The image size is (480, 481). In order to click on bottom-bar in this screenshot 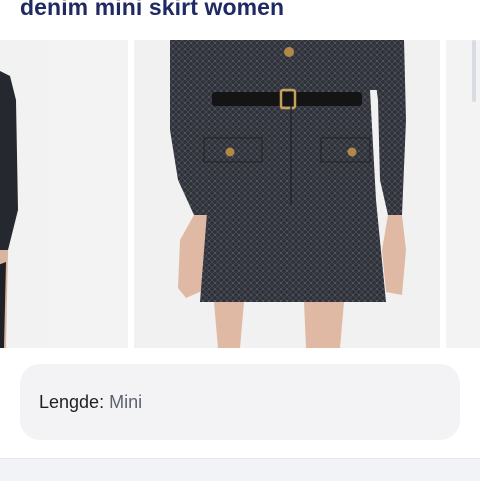, I will do `click(240, 469)`.